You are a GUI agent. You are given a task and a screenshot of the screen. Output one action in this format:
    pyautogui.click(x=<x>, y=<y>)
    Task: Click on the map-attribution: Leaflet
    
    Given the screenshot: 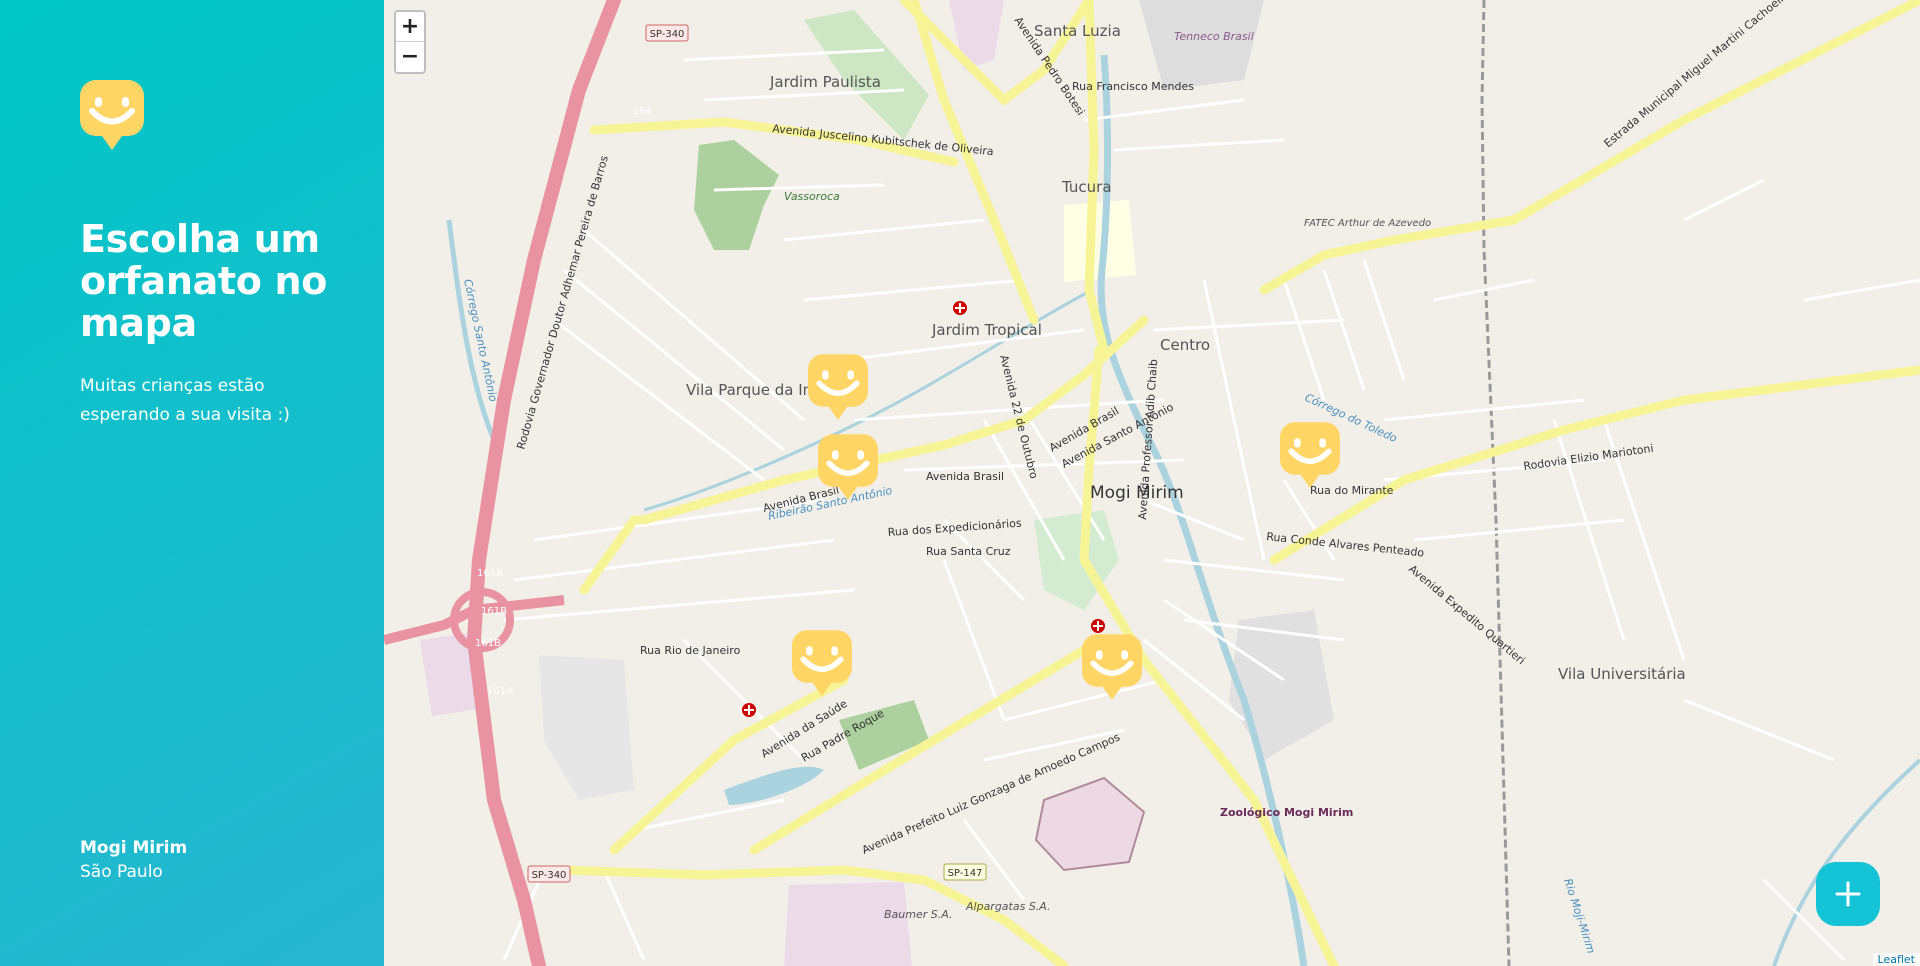 What is the action you would take?
    pyautogui.click(x=1896, y=959)
    